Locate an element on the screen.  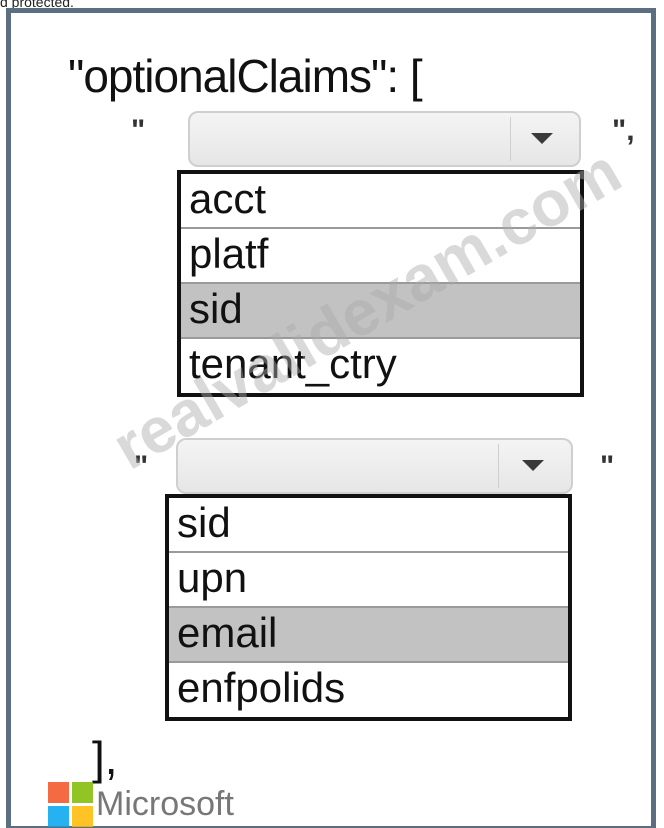
optional-claims-heading: "optionalClaims": [ is located at coordinates (245, 76).